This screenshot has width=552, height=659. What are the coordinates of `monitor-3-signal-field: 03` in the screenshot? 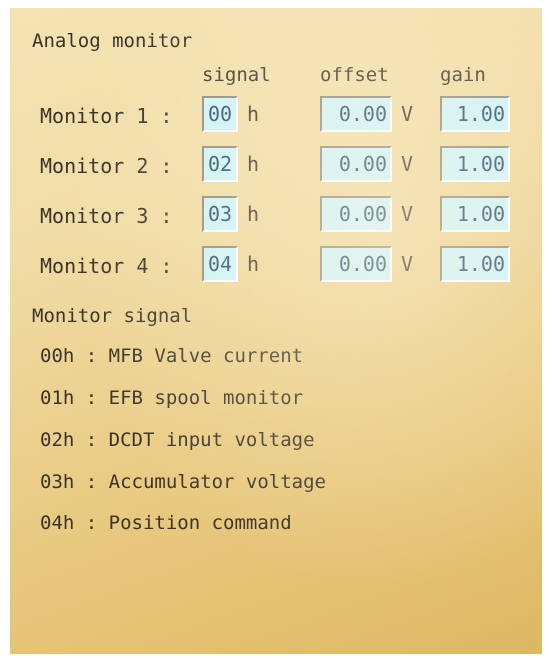 It's located at (220, 214).